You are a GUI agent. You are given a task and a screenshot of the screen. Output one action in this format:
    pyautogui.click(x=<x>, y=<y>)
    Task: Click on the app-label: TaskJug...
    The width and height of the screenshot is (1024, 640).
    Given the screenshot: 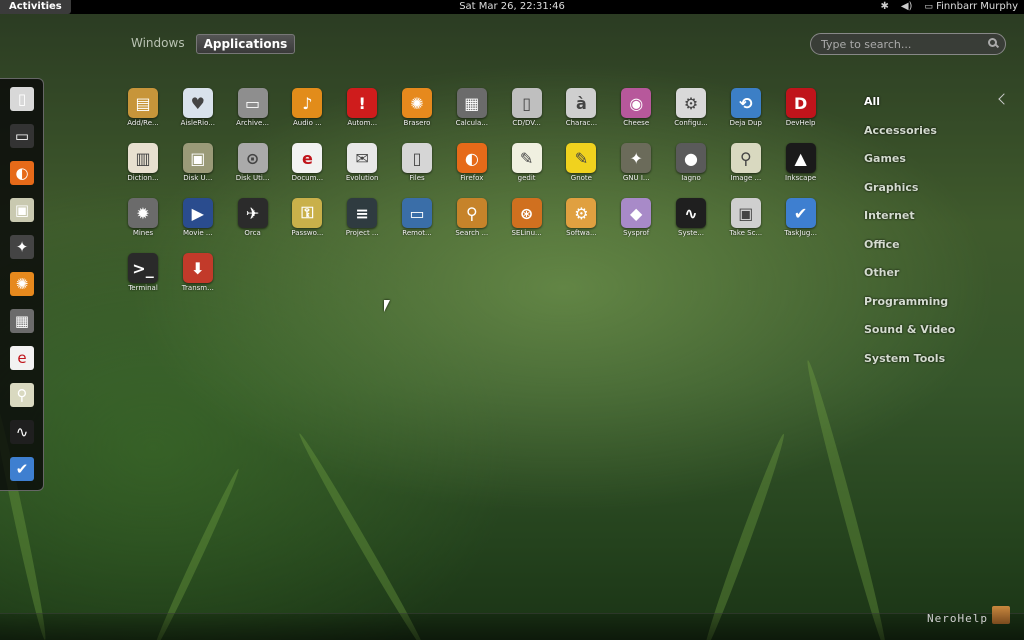 What is the action you would take?
    pyautogui.click(x=800, y=233)
    